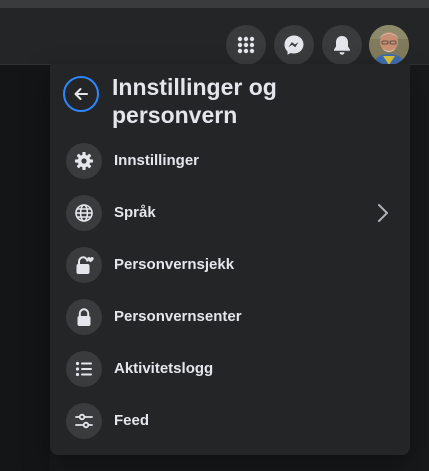 This screenshot has height=471, width=429. What do you see at coordinates (230, 369) in the screenshot?
I see `menu-item-activity-log: Aktivitetslogg` at bounding box center [230, 369].